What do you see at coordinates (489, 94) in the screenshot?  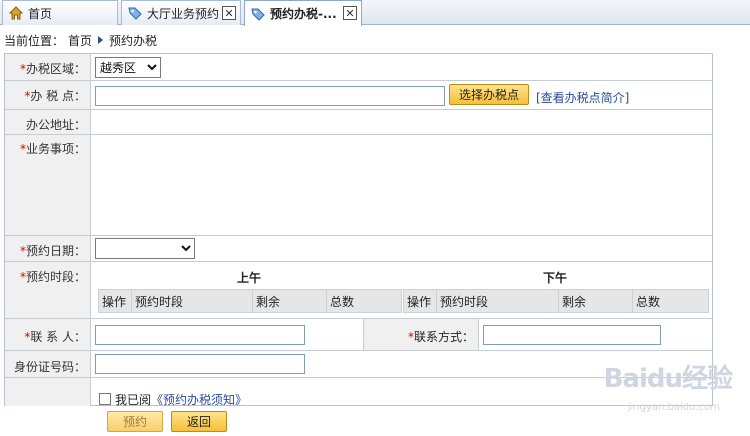 I see `select-office-button: 选择办税点` at bounding box center [489, 94].